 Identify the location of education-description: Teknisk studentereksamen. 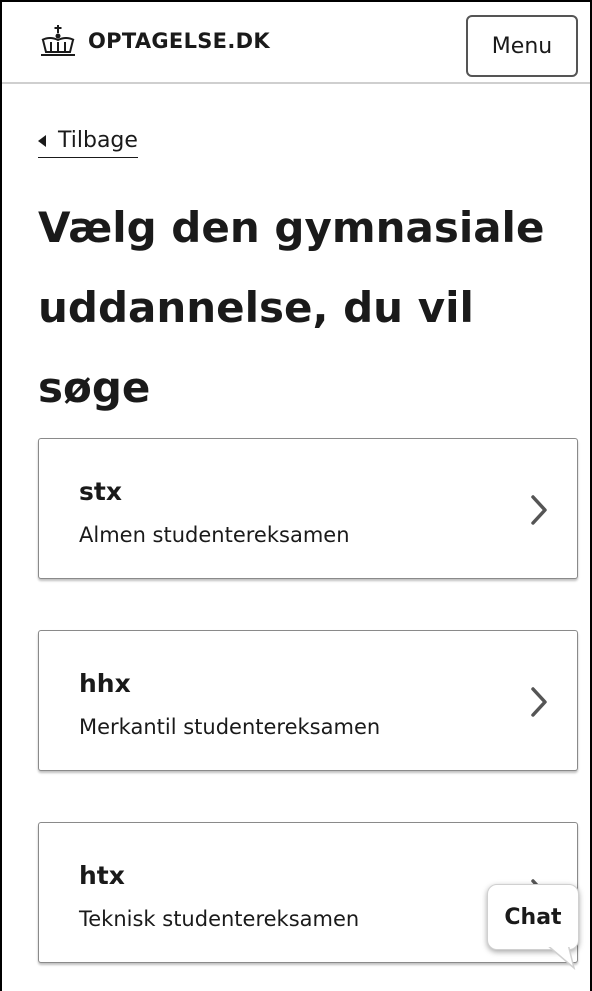
(219, 919).